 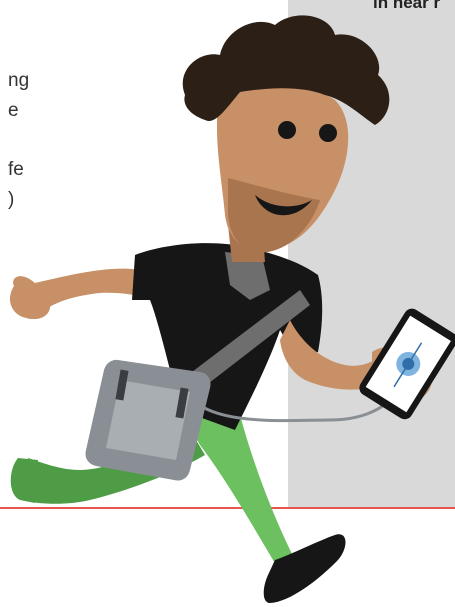 I want to click on left-eye, so click(x=287, y=130).